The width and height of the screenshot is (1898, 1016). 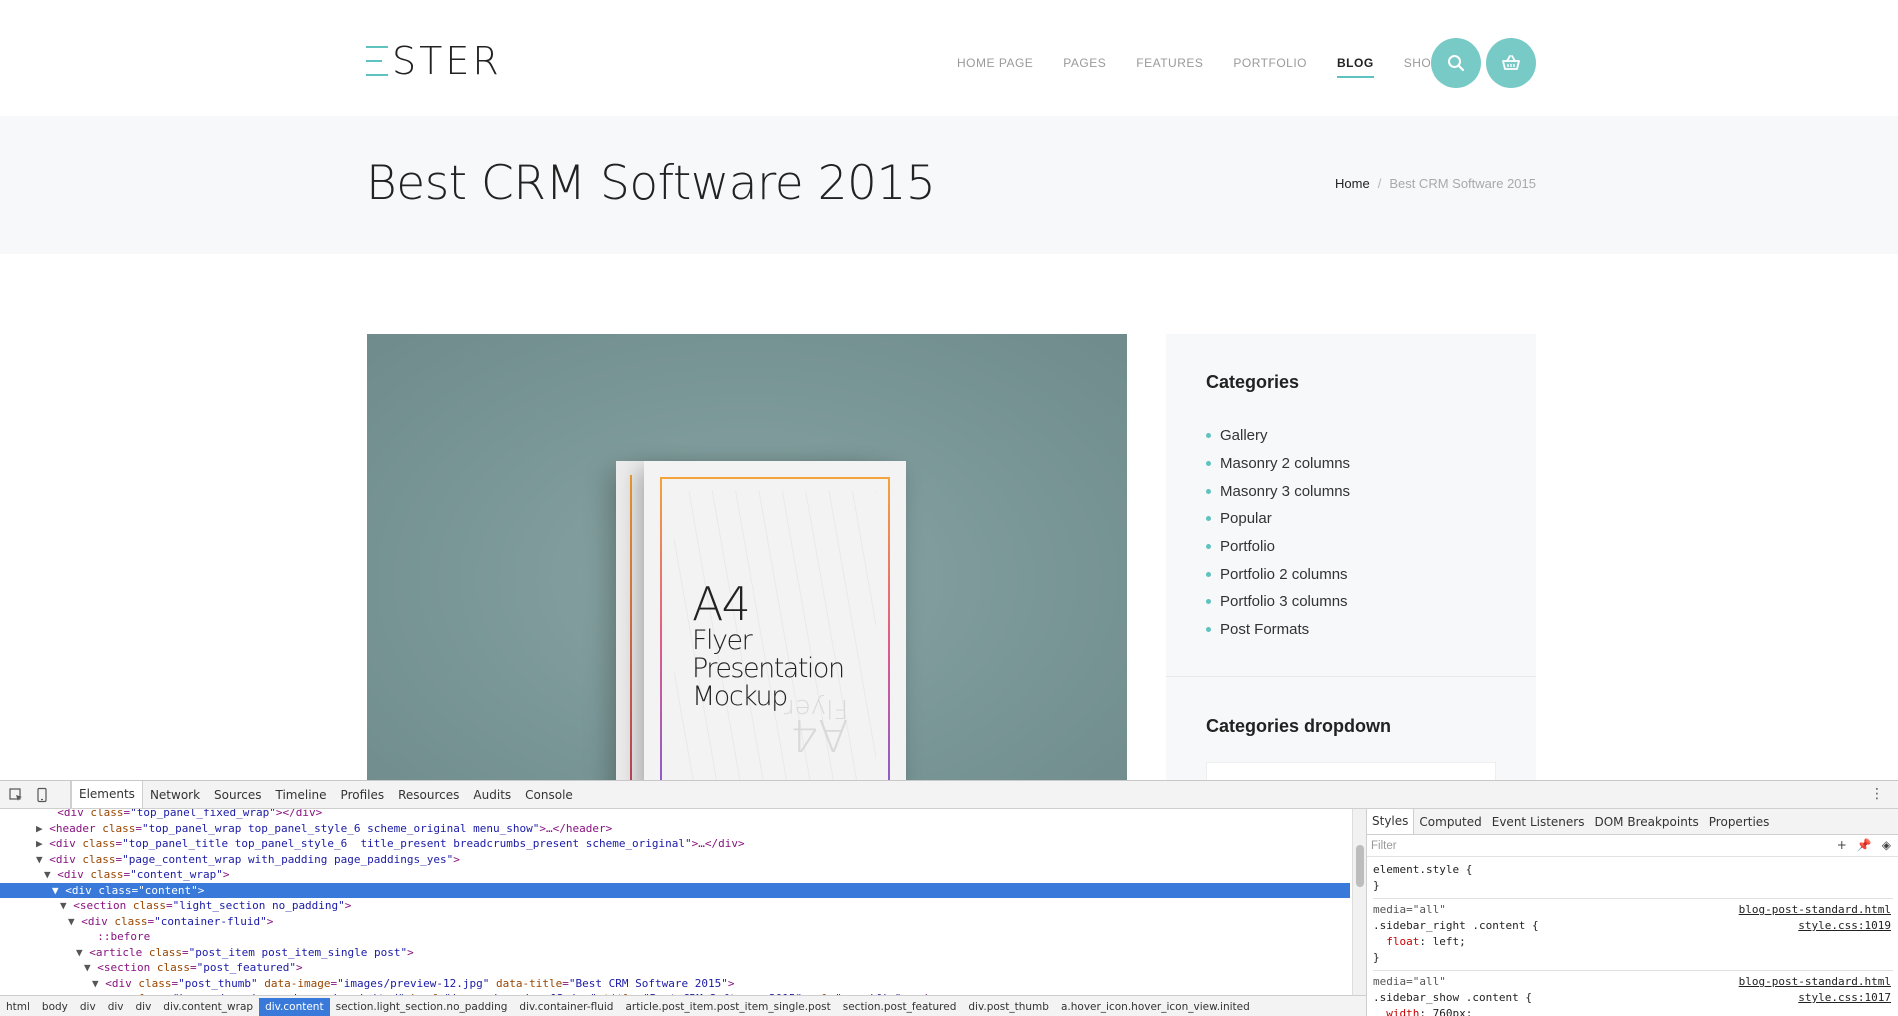 I want to click on dom-token: "post_thumb", so click(x=218, y=983).